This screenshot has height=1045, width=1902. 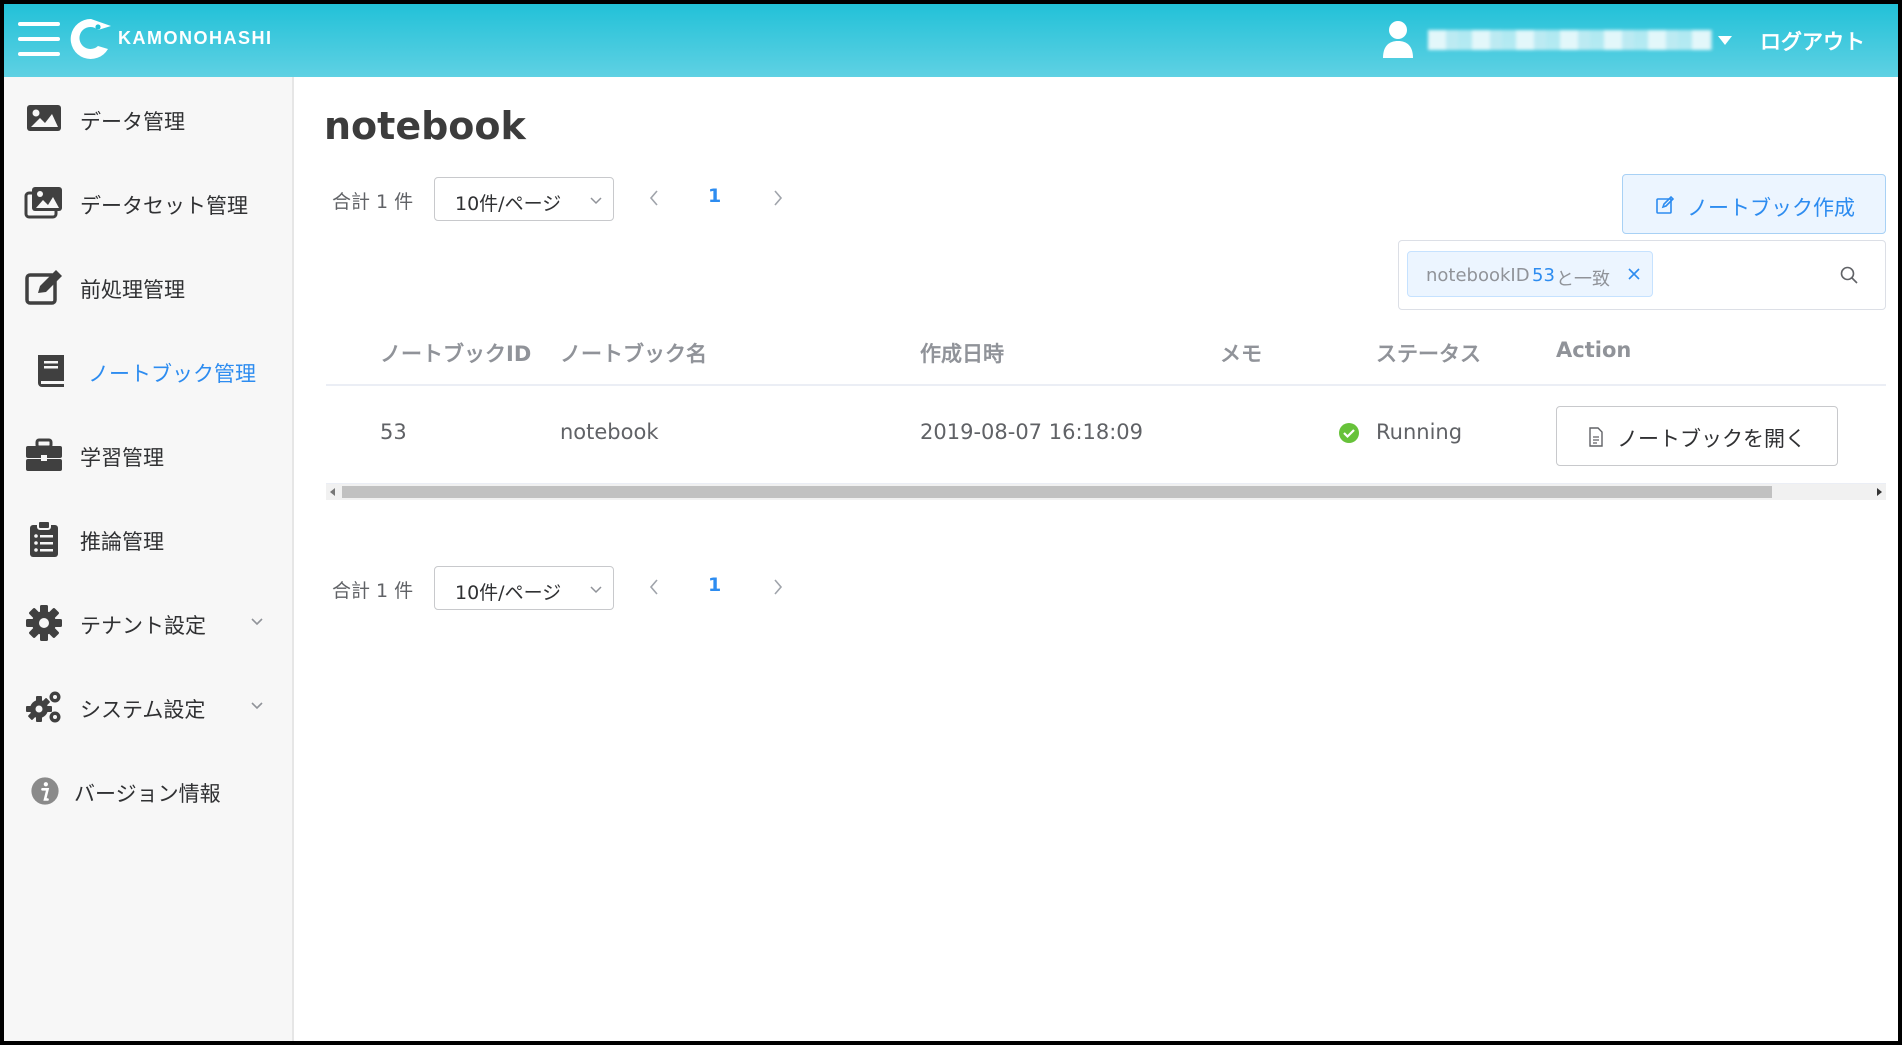 I want to click on filter-value: 53, so click(x=1543, y=275).